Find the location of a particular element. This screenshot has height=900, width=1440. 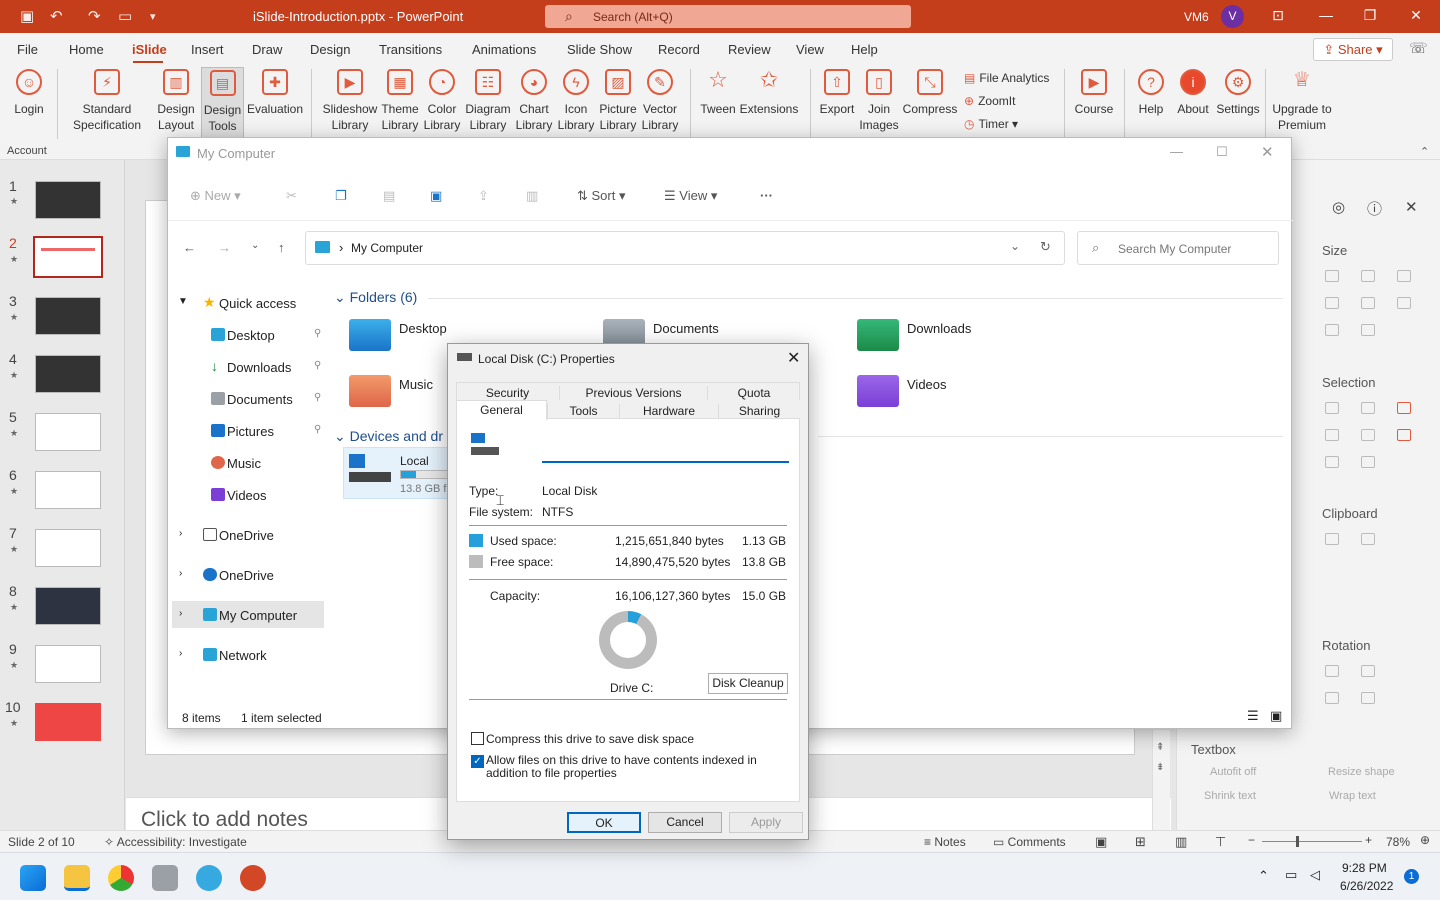

zoom-slider is located at coordinates (1312, 841).